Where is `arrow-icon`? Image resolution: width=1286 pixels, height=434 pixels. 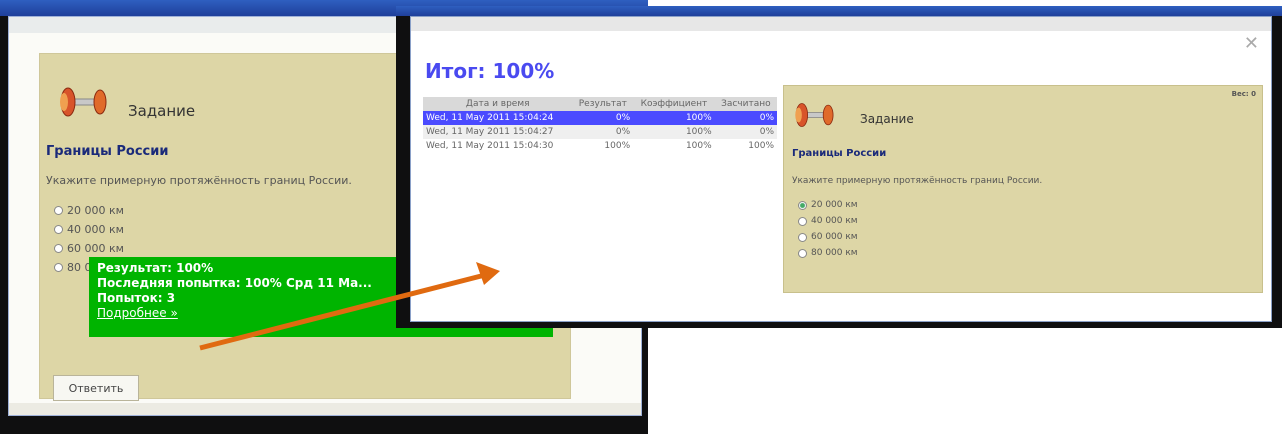
arrow-icon is located at coordinates (349, 306).